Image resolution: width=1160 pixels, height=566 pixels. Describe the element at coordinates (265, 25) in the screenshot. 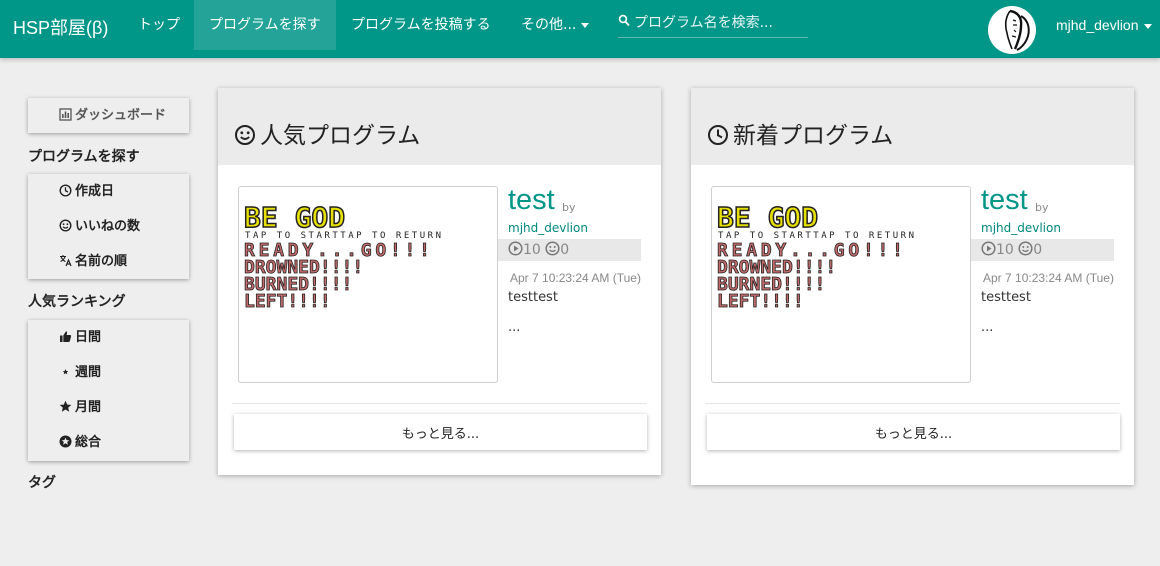

I see `nav-find-programs: プログラムを探す` at that location.